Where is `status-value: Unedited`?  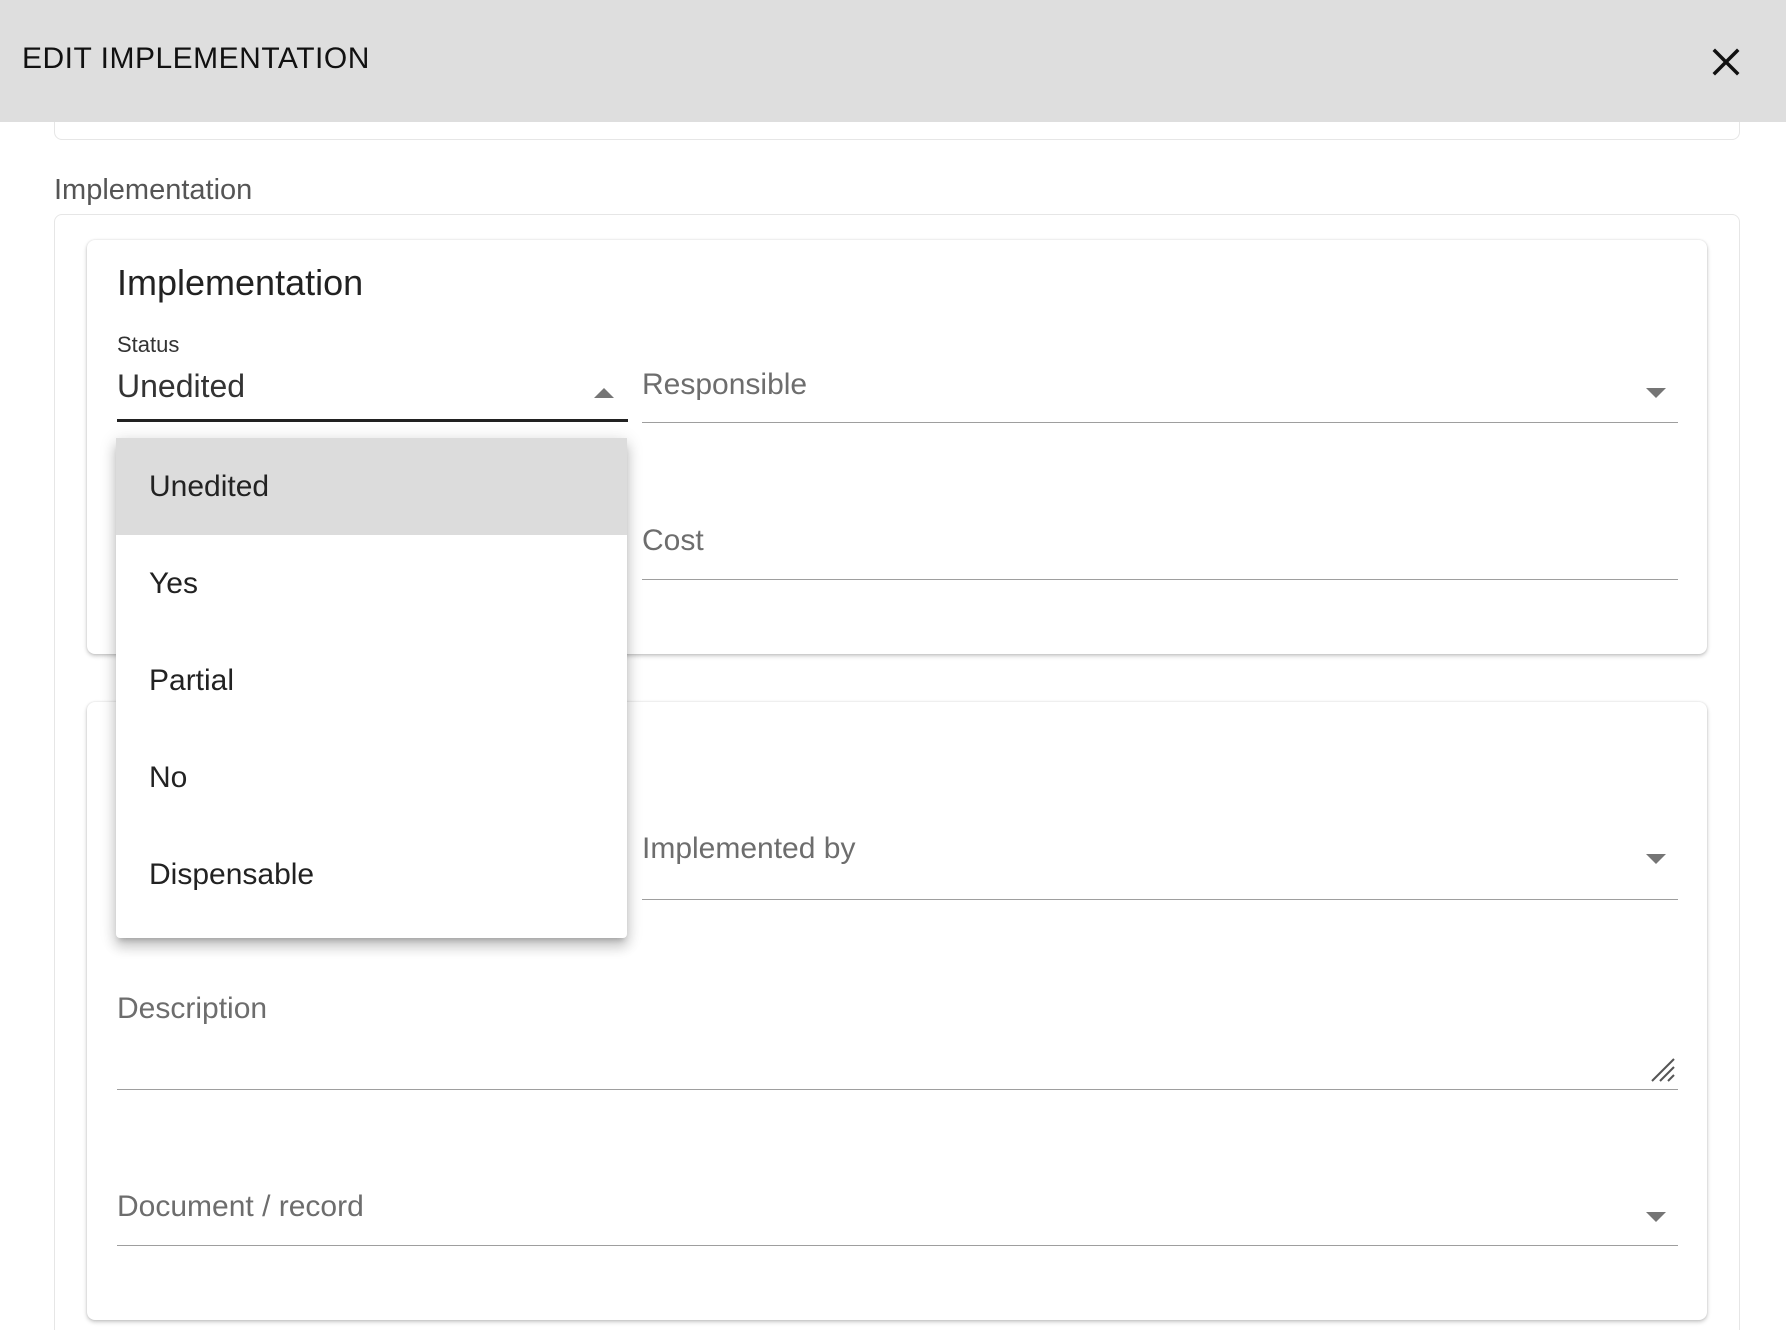
status-value: Unedited is located at coordinates (181, 386).